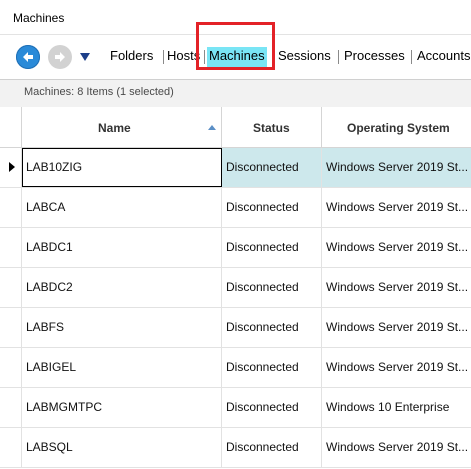 This screenshot has width=471, height=469. I want to click on item-count-text: Machines: 8 Items (1 selected), so click(99, 92).